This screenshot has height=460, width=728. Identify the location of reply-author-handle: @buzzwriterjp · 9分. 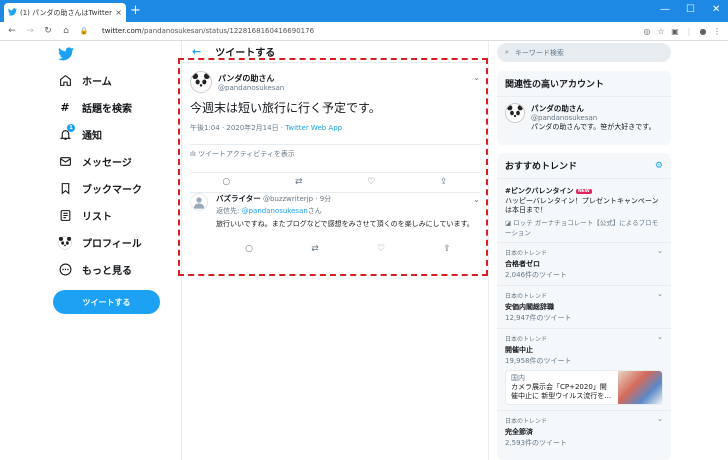
(297, 199).